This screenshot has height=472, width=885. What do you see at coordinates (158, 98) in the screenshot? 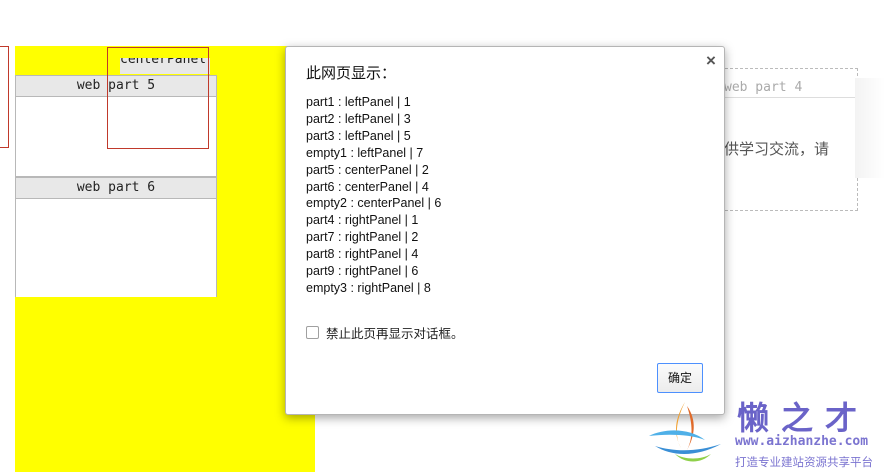
I see `drag-placeholder-outline` at bounding box center [158, 98].